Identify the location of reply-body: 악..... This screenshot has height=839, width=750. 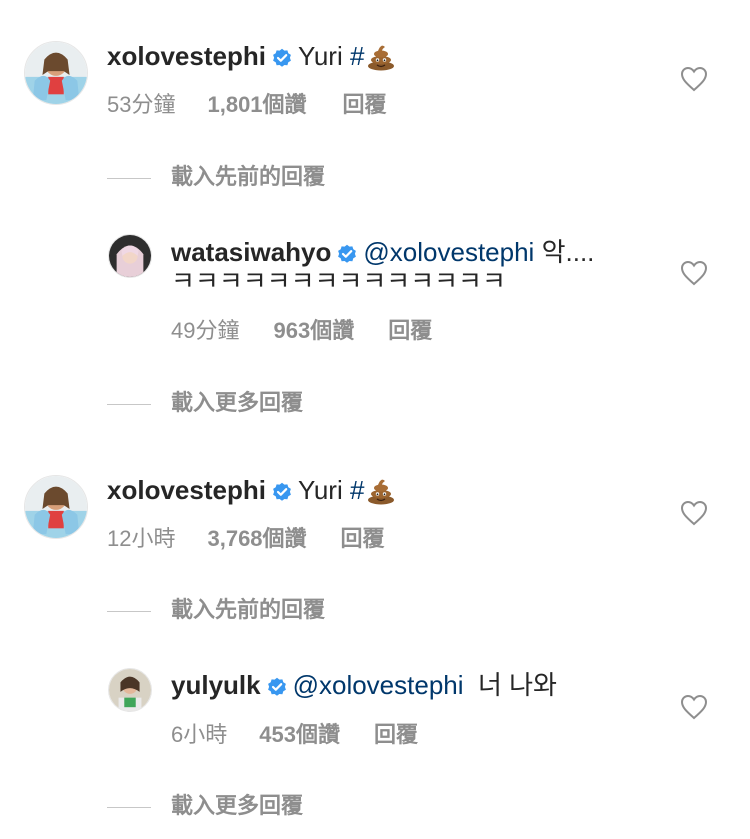
(568, 252).